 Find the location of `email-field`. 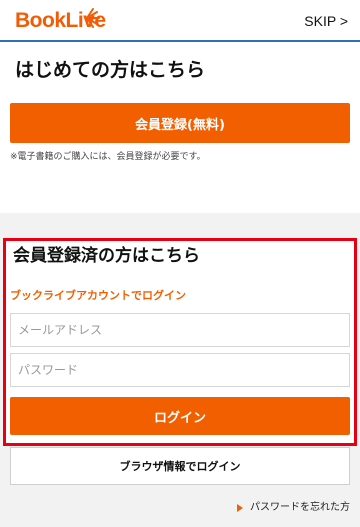

email-field is located at coordinates (180, 330).